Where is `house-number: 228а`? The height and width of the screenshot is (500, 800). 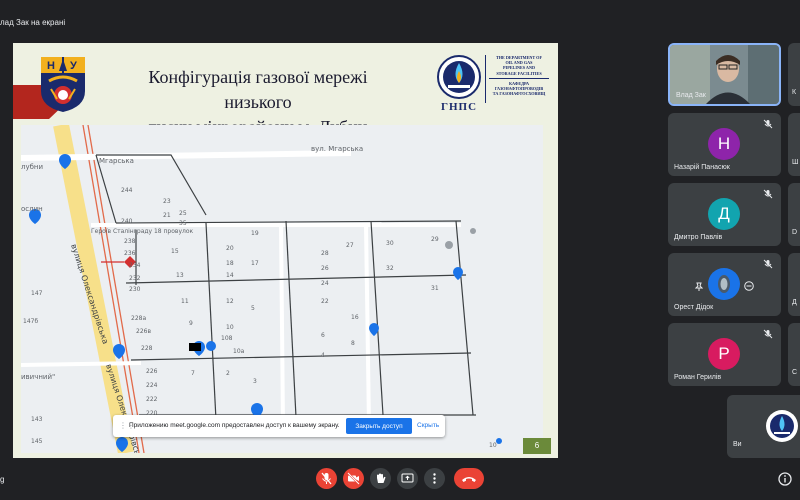 house-number: 228а is located at coordinates (138, 318).